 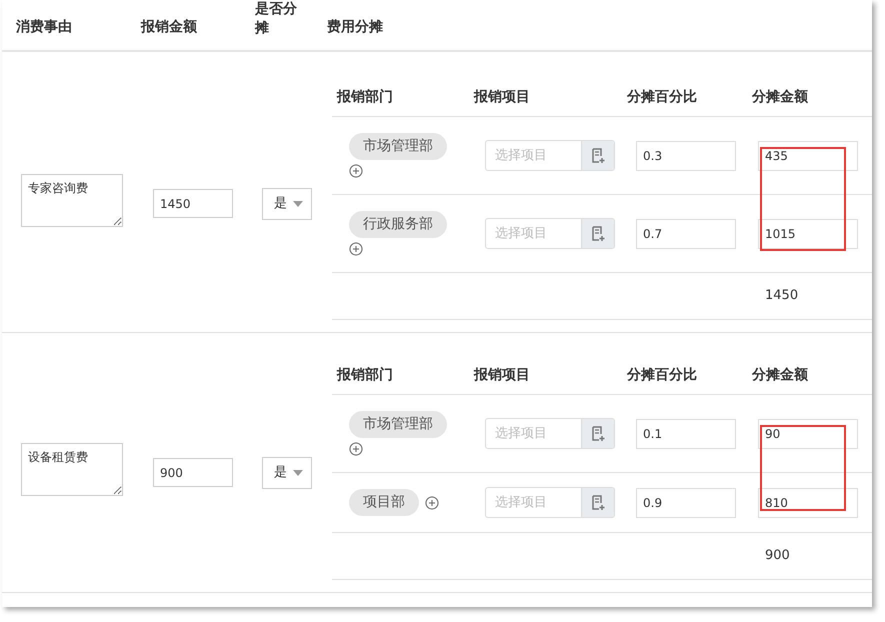 I want to click on amount-field: 900, so click(x=193, y=472).